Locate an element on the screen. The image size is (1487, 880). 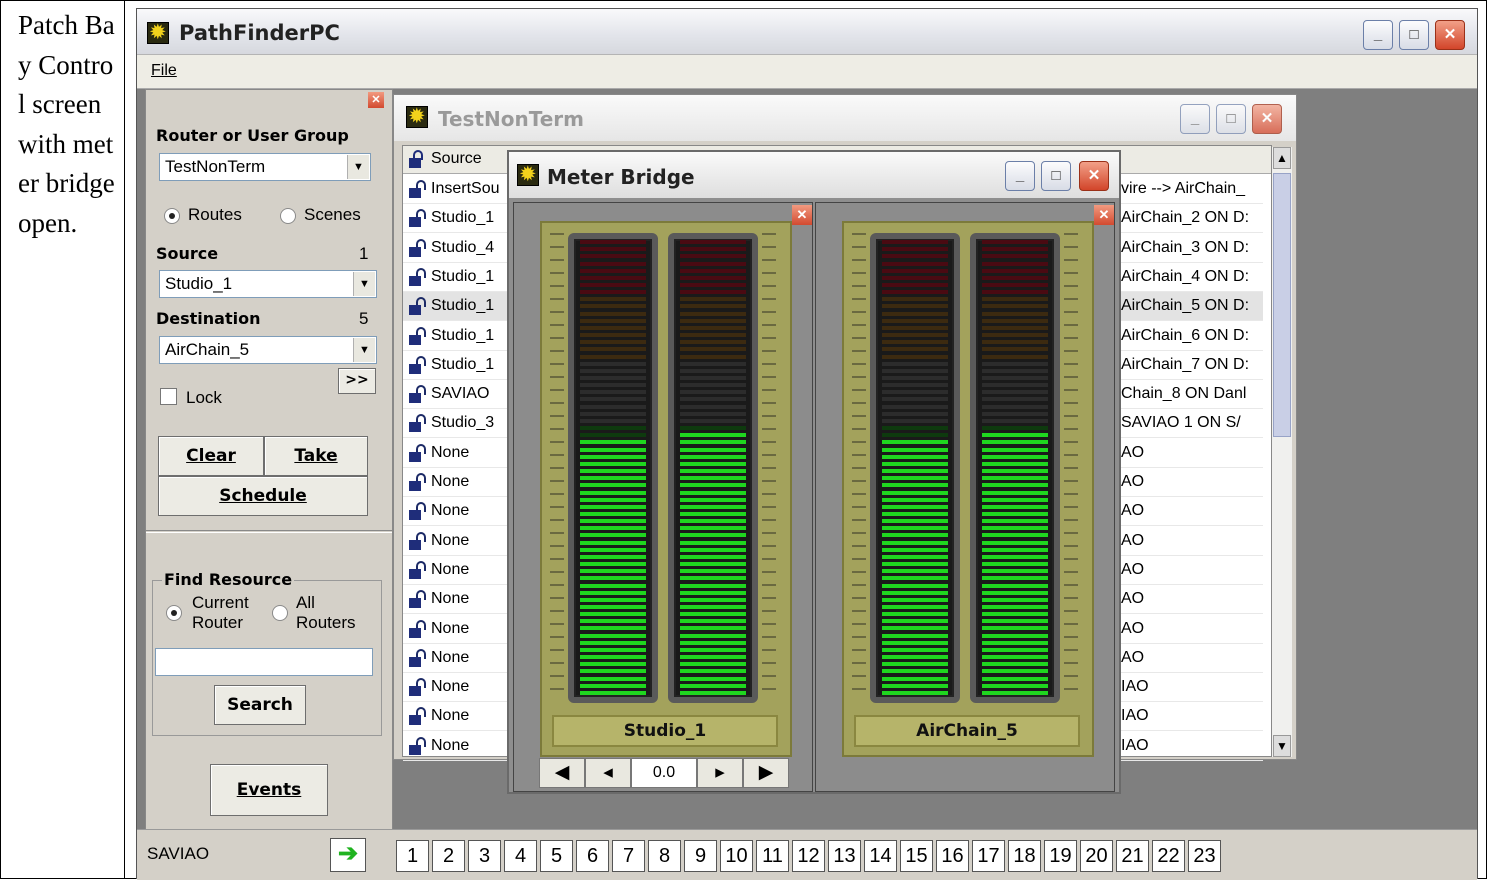
menu-file: File is located at coordinates (164, 71).